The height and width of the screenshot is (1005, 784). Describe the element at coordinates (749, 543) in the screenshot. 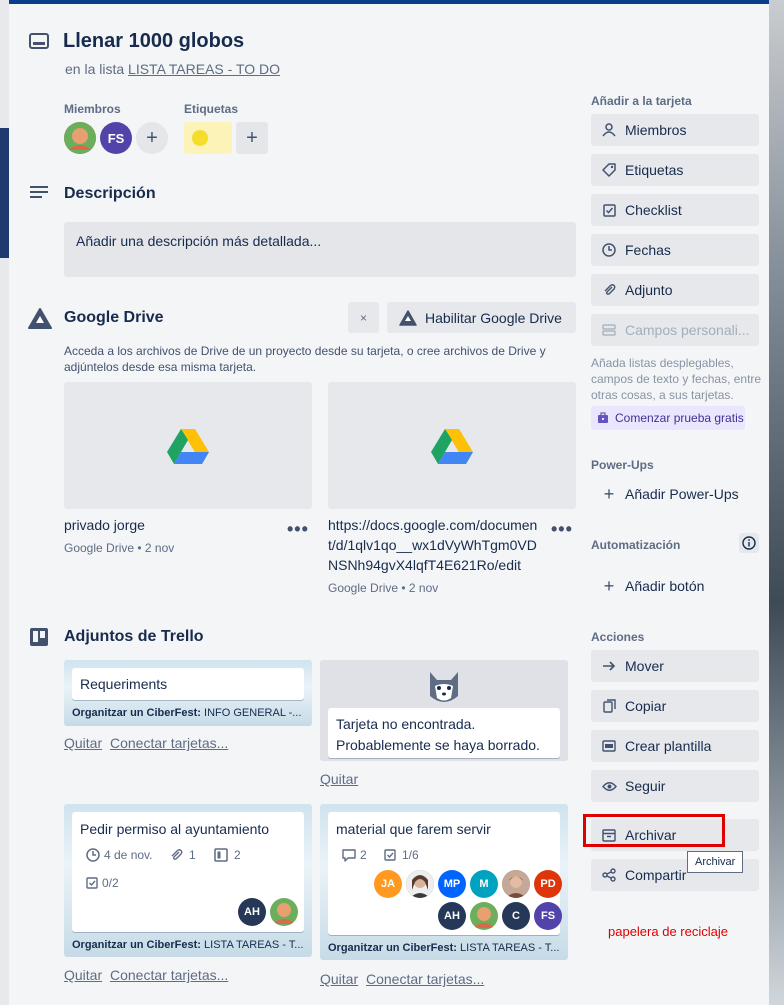

I see `info-icon` at that location.